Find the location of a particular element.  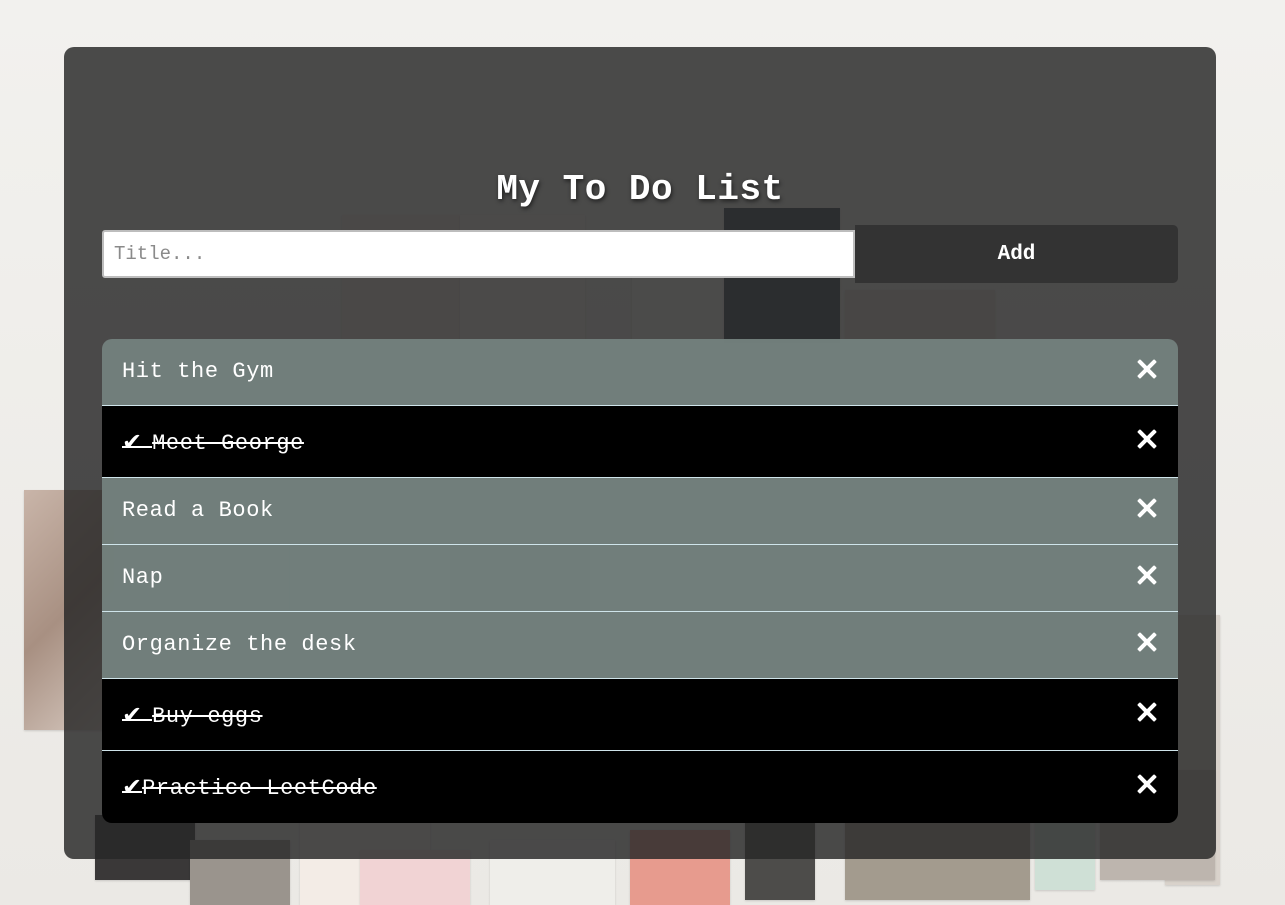

todo-text: Nap is located at coordinates (143, 577).